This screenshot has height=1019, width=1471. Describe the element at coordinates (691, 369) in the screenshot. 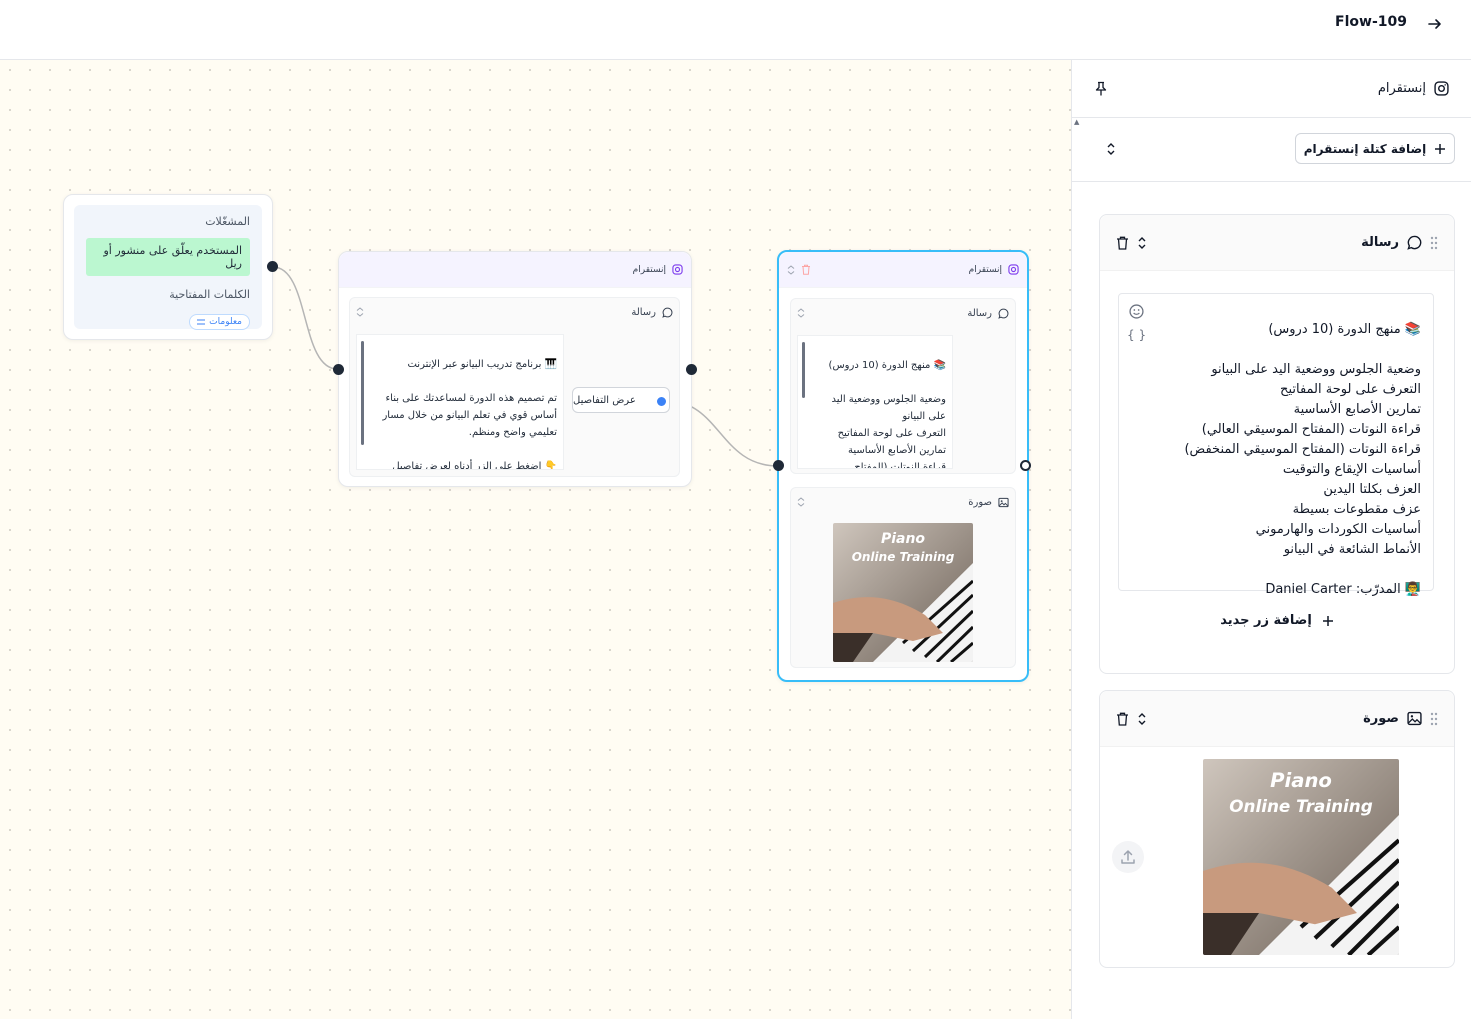

I see `node1-output-handle` at that location.